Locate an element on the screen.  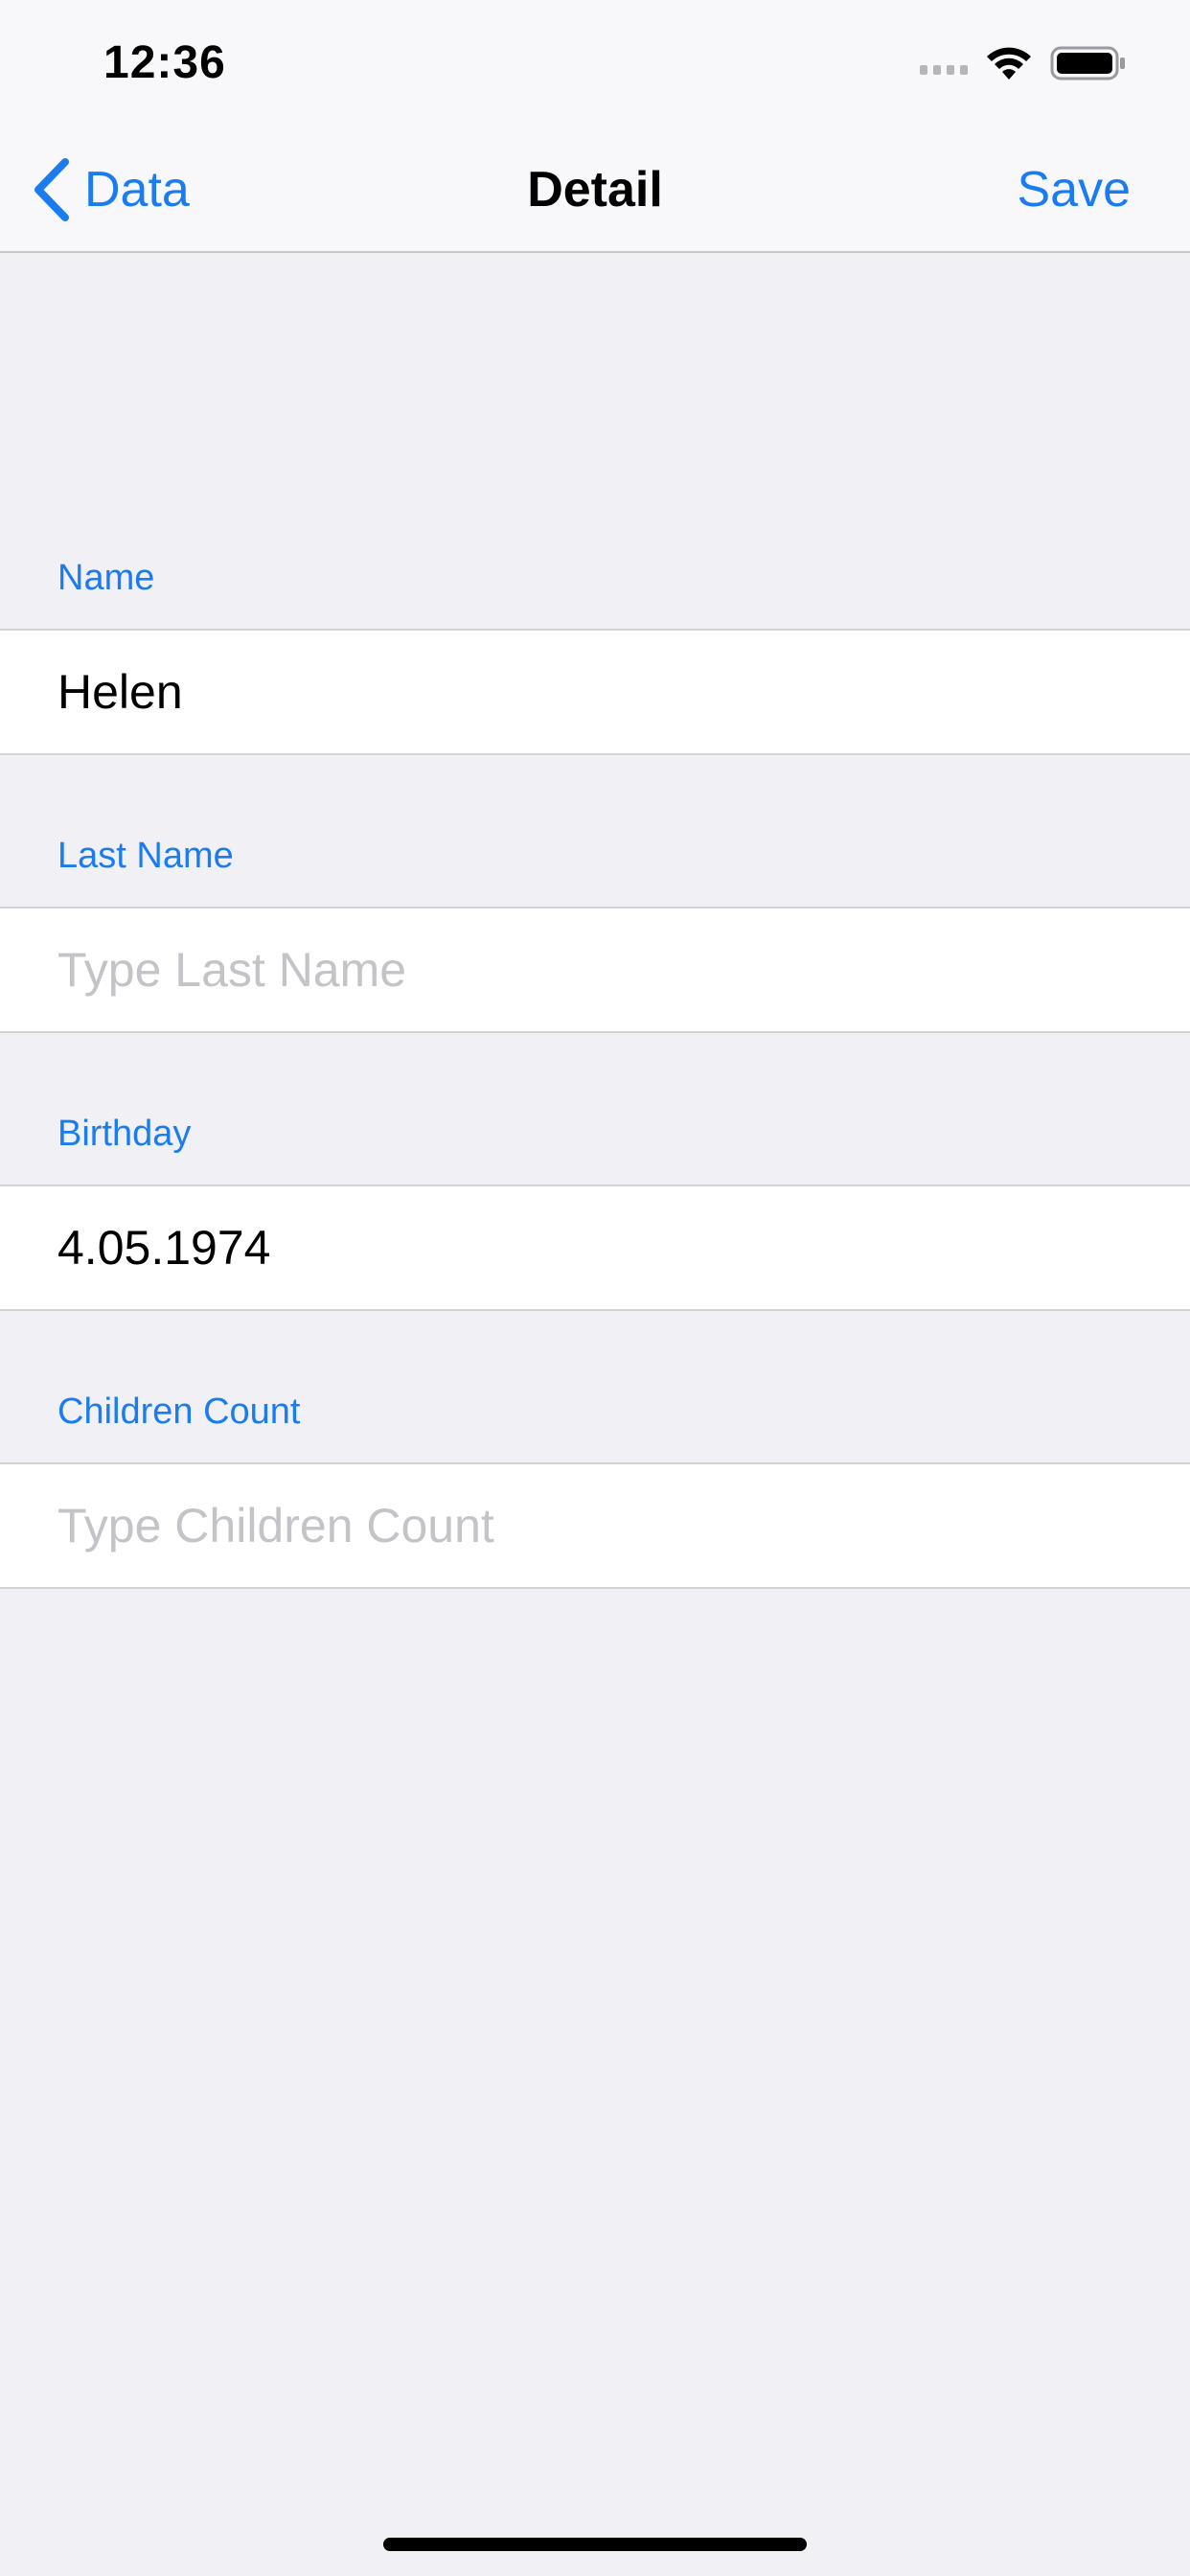
home-indicator is located at coordinates (595, 2544).